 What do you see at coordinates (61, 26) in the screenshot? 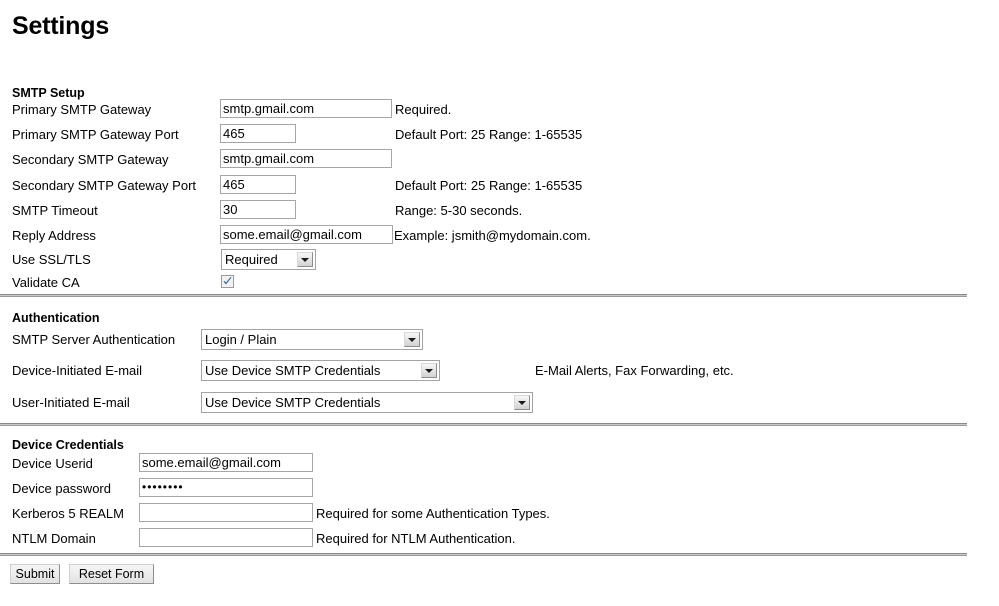
I see `page-title: Settings` at bounding box center [61, 26].